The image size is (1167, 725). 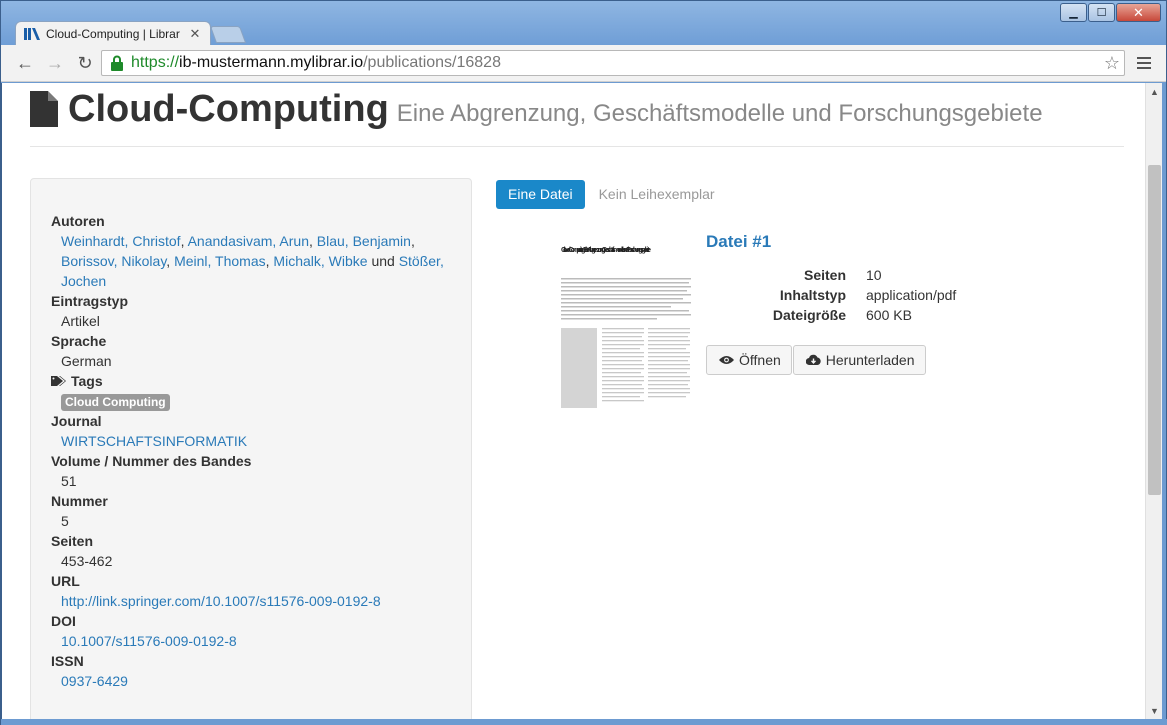 What do you see at coordinates (55, 63) in the screenshot?
I see `forward-arrow-icon: →` at bounding box center [55, 63].